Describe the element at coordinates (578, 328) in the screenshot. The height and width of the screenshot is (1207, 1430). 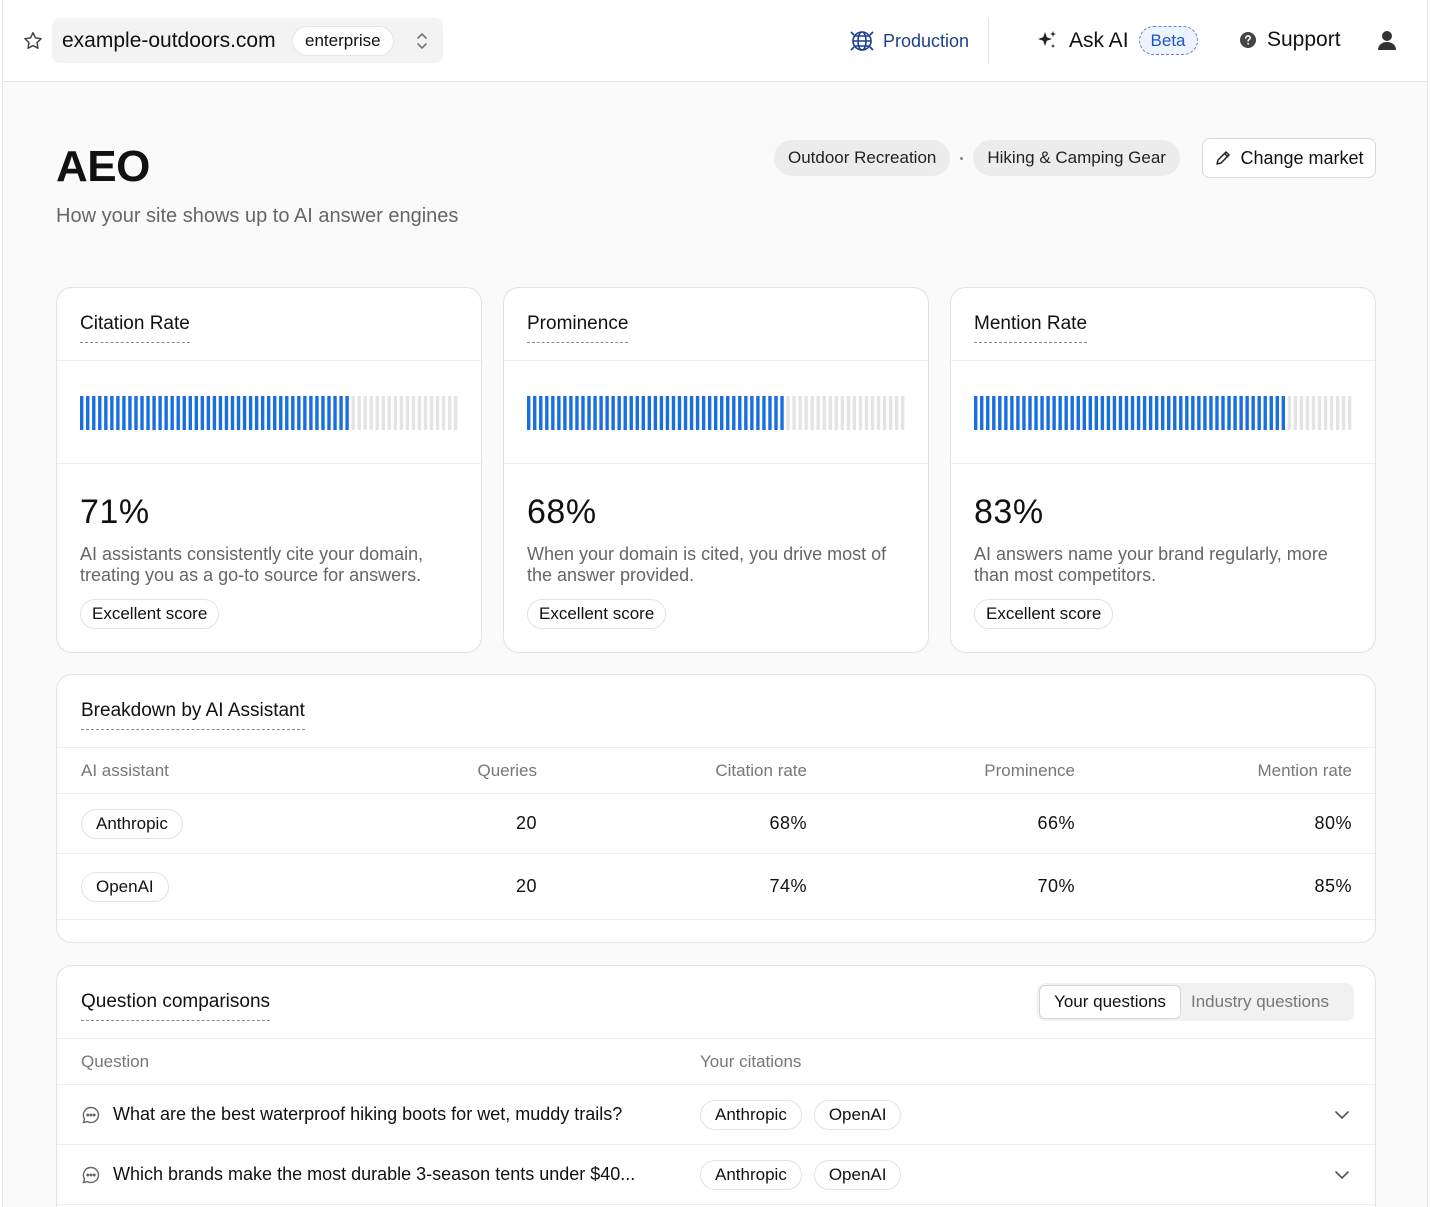
I see `card-title: Prominence` at that location.